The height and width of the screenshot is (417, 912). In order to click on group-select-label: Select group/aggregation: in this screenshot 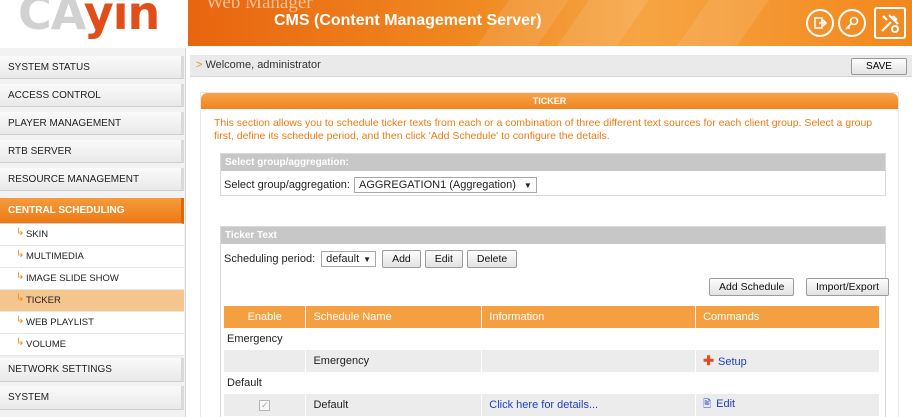, I will do `click(287, 185)`.